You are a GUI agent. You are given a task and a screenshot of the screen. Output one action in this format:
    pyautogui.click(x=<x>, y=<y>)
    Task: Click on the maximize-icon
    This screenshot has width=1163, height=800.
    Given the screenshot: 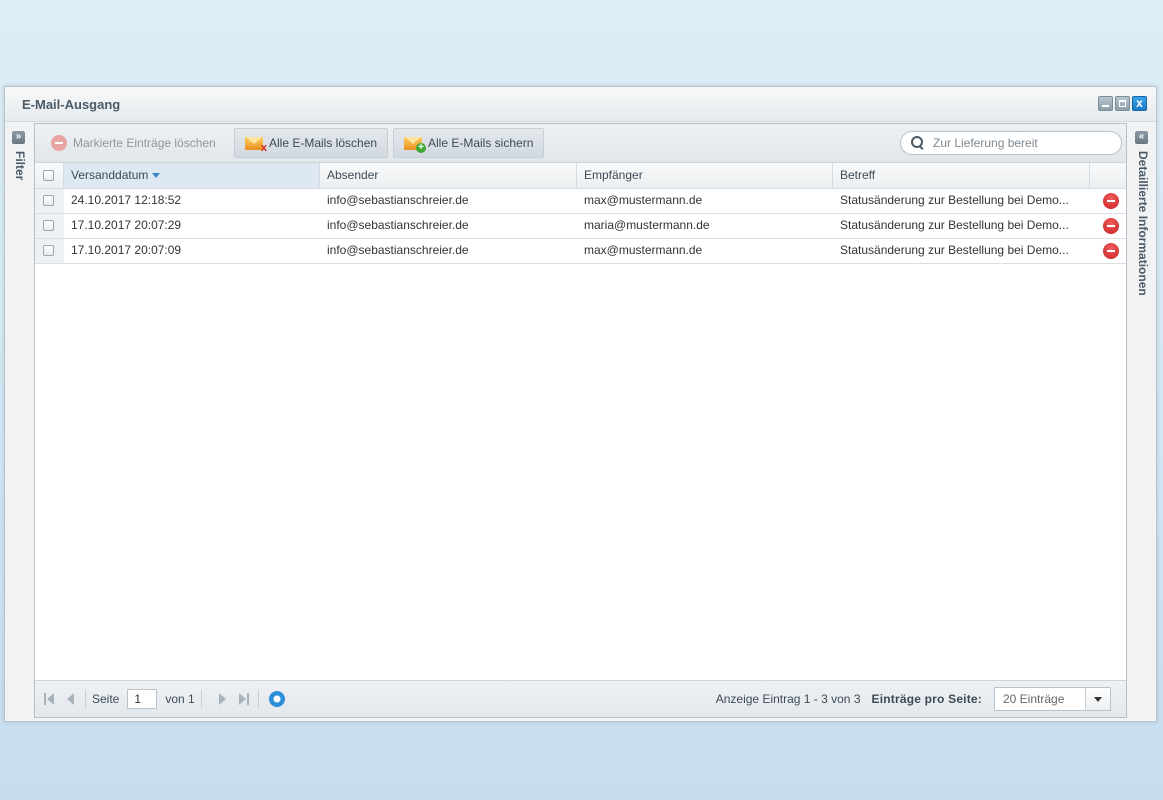 What is the action you would take?
    pyautogui.click(x=1122, y=103)
    